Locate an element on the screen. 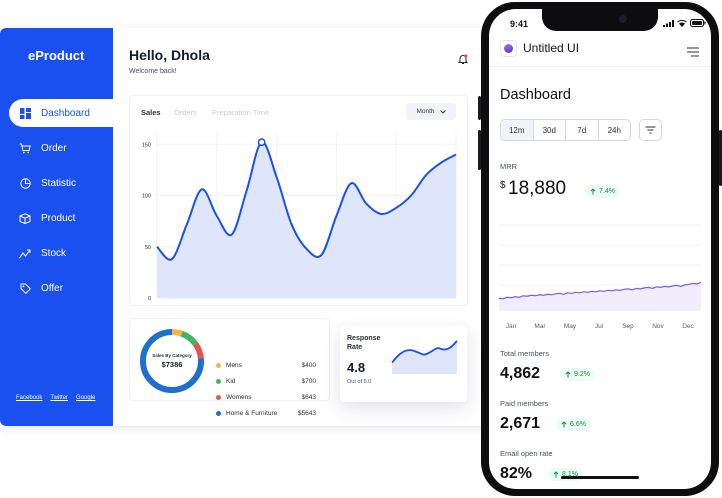  app-name: Untitled UI is located at coordinates (551, 48).